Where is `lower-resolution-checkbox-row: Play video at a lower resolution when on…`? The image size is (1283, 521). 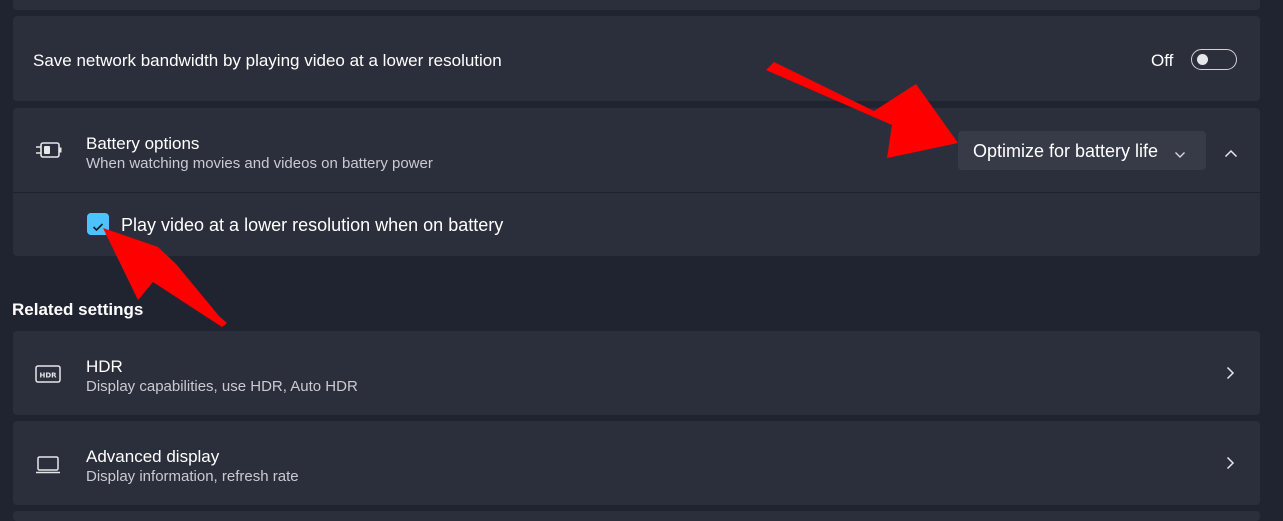
lower-resolution-checkbox-row: Play video at a lower resolution when on… is located at coordinates (636, 224).